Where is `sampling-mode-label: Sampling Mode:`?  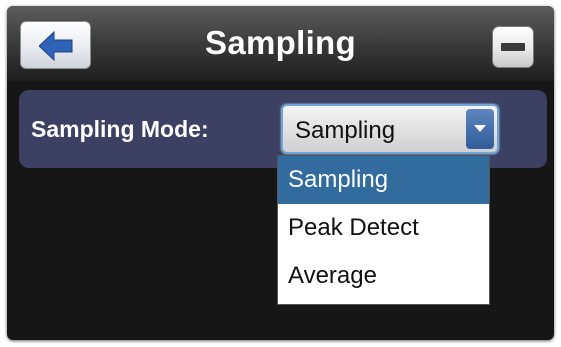
sampling-mode-label: Sampling Mode: is located at coordinates (120, 129).